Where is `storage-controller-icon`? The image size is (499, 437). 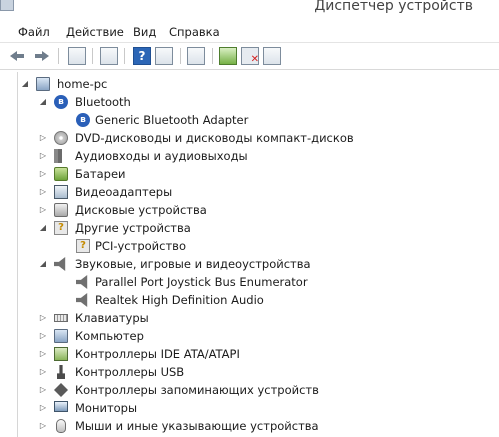
storage-controller-icon is located at coordinates (61, 390).